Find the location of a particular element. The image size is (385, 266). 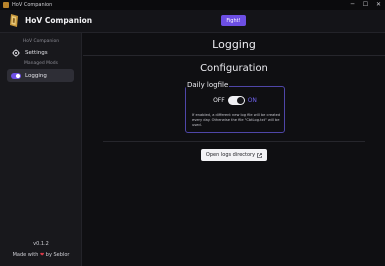

logo-icon is located at coordinates (14, 20).